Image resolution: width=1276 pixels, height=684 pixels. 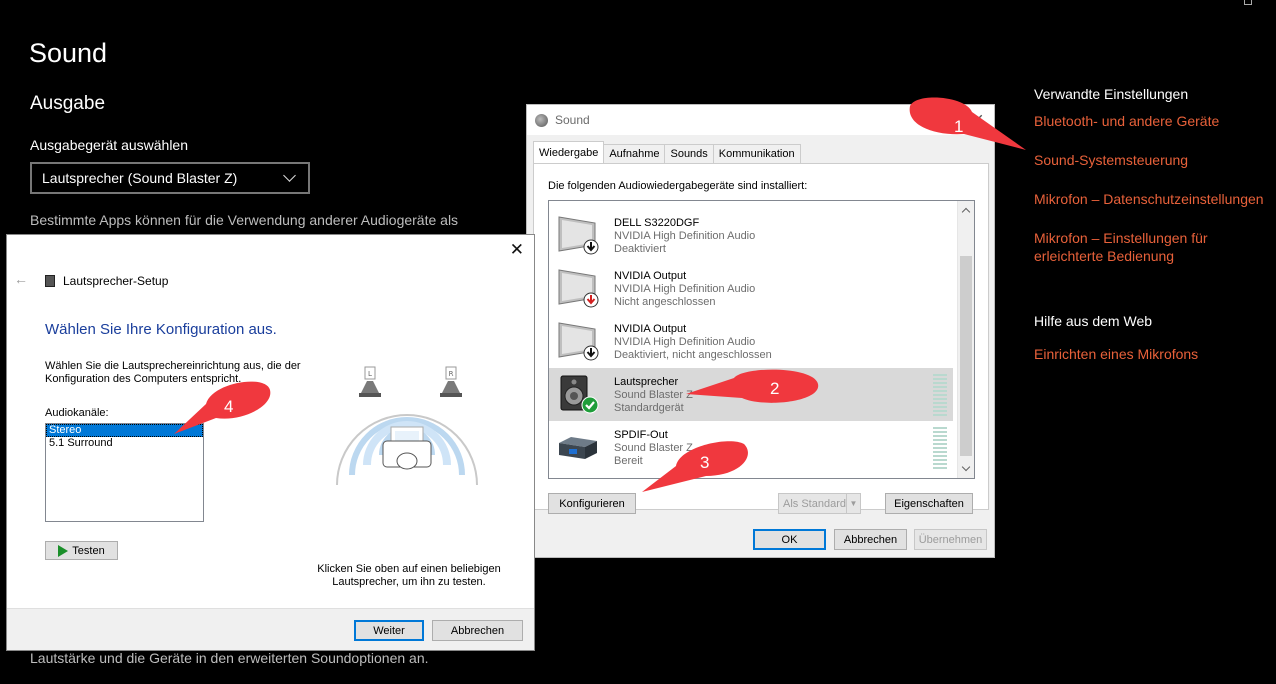 What do you see at coordinates (289, 175) in the screenshot?
I see `chevron-down-icon` at bounding box center [289, 175].